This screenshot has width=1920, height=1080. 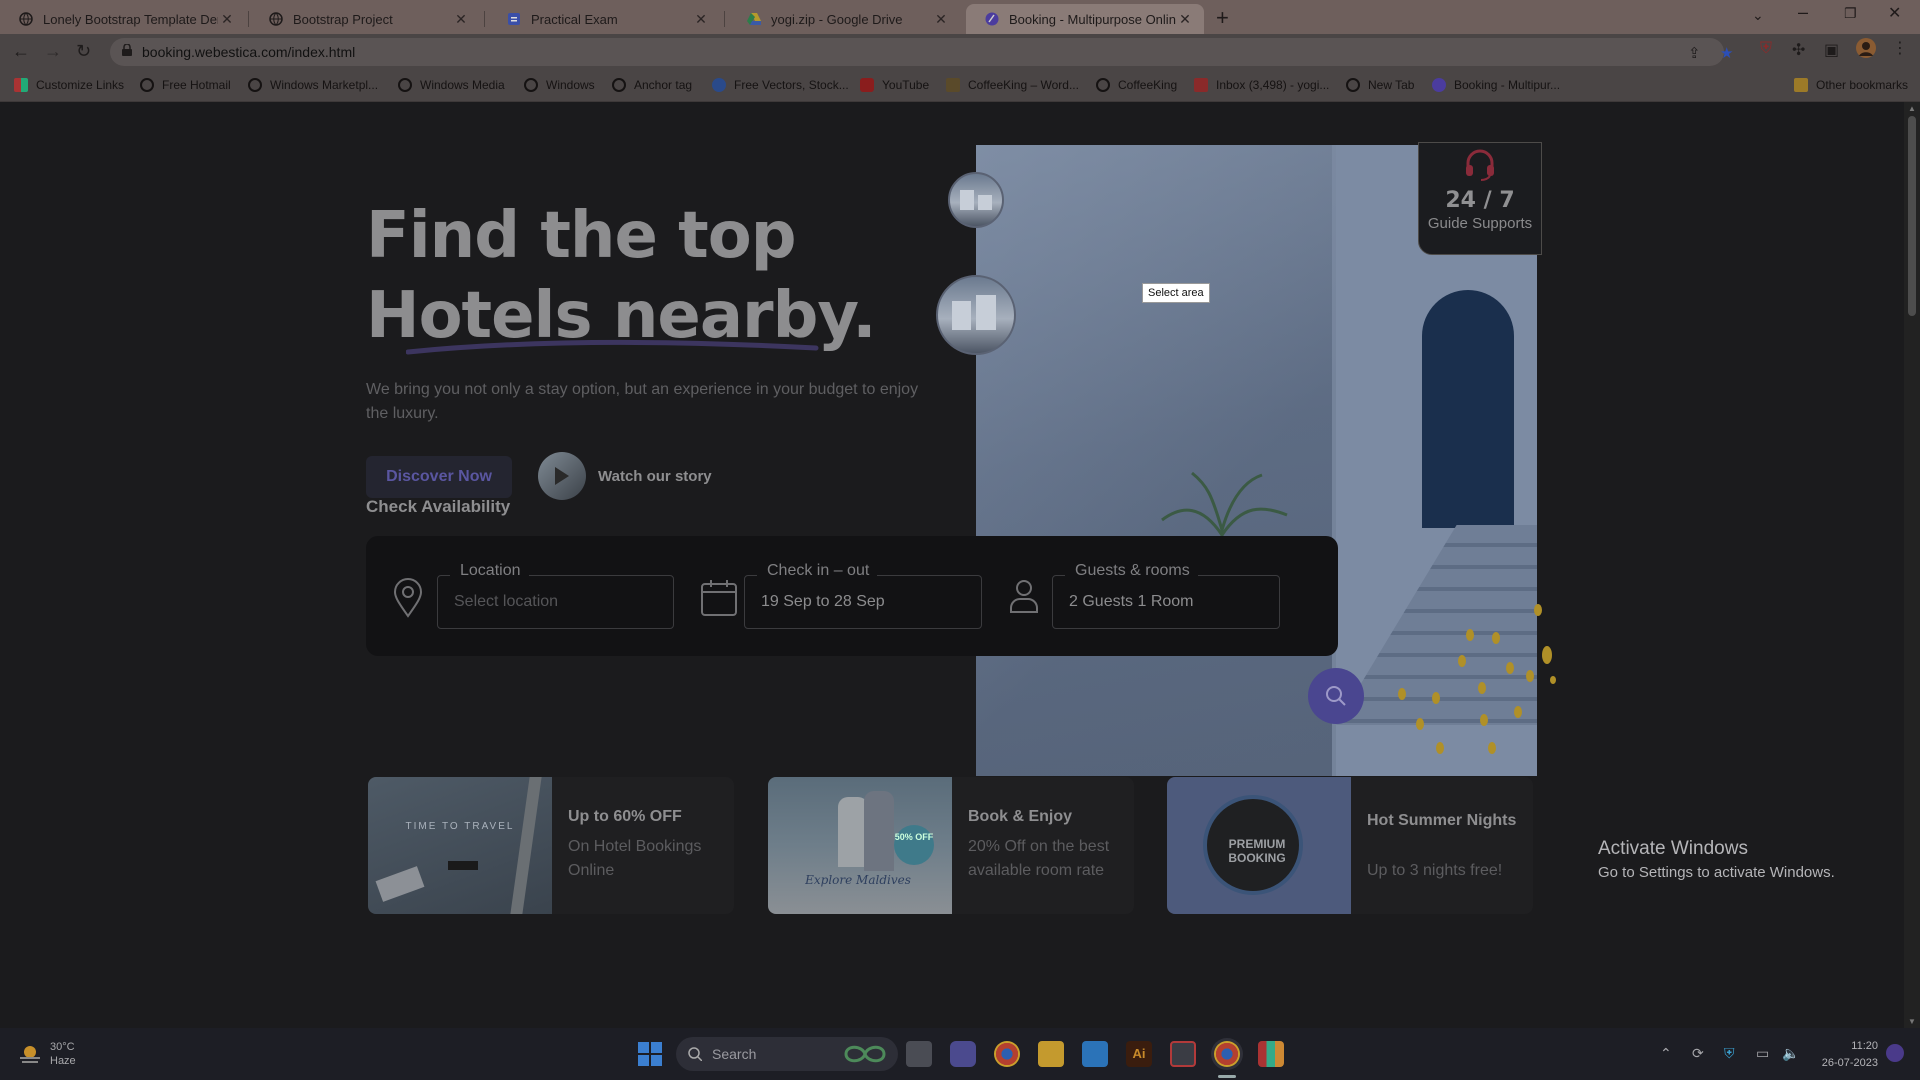 I want to click on sync-icon: ⟳, so click(x=1698, y=1053).